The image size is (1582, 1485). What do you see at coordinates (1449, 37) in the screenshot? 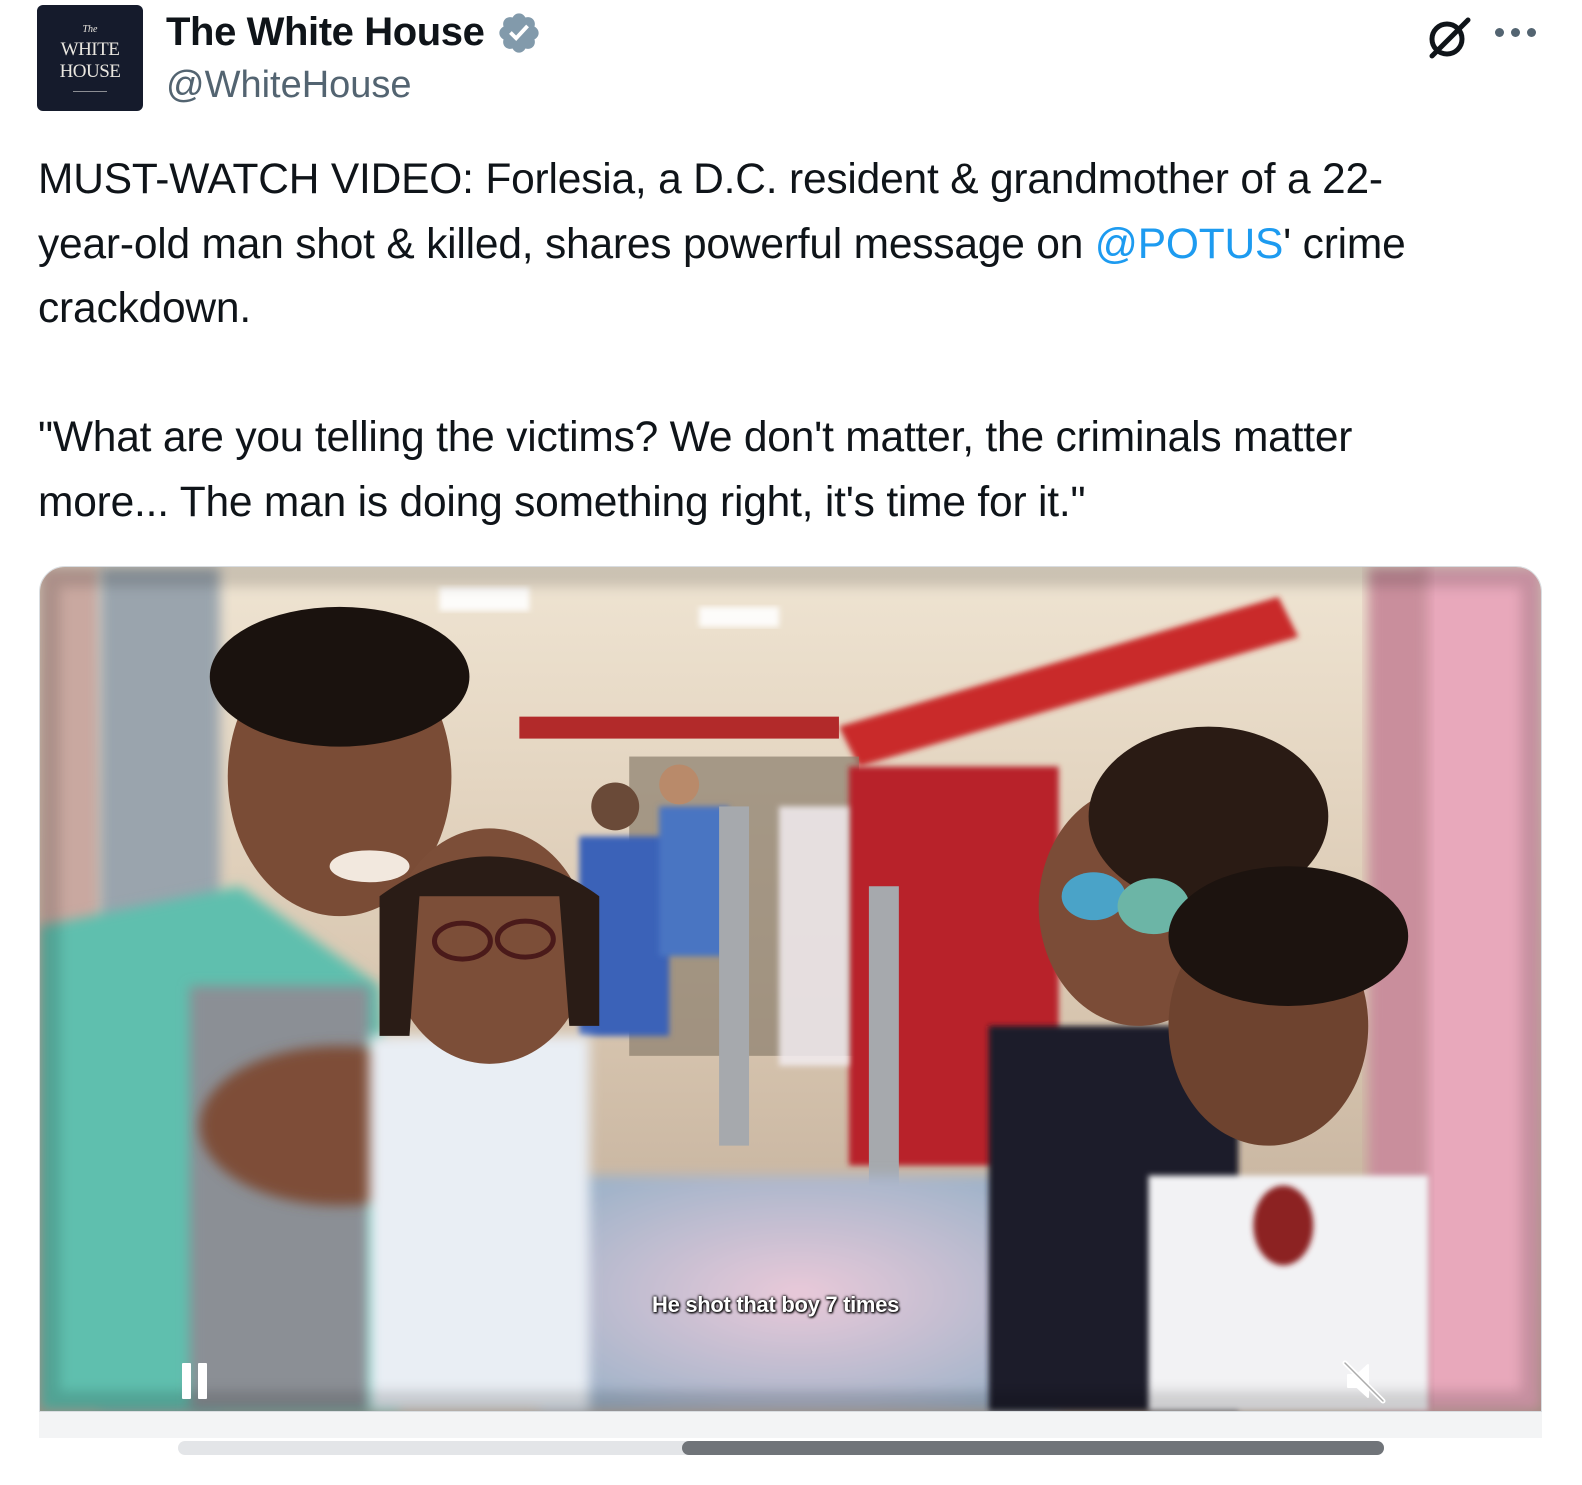
I see `grok-icon` at bounding box center [1449, 37].